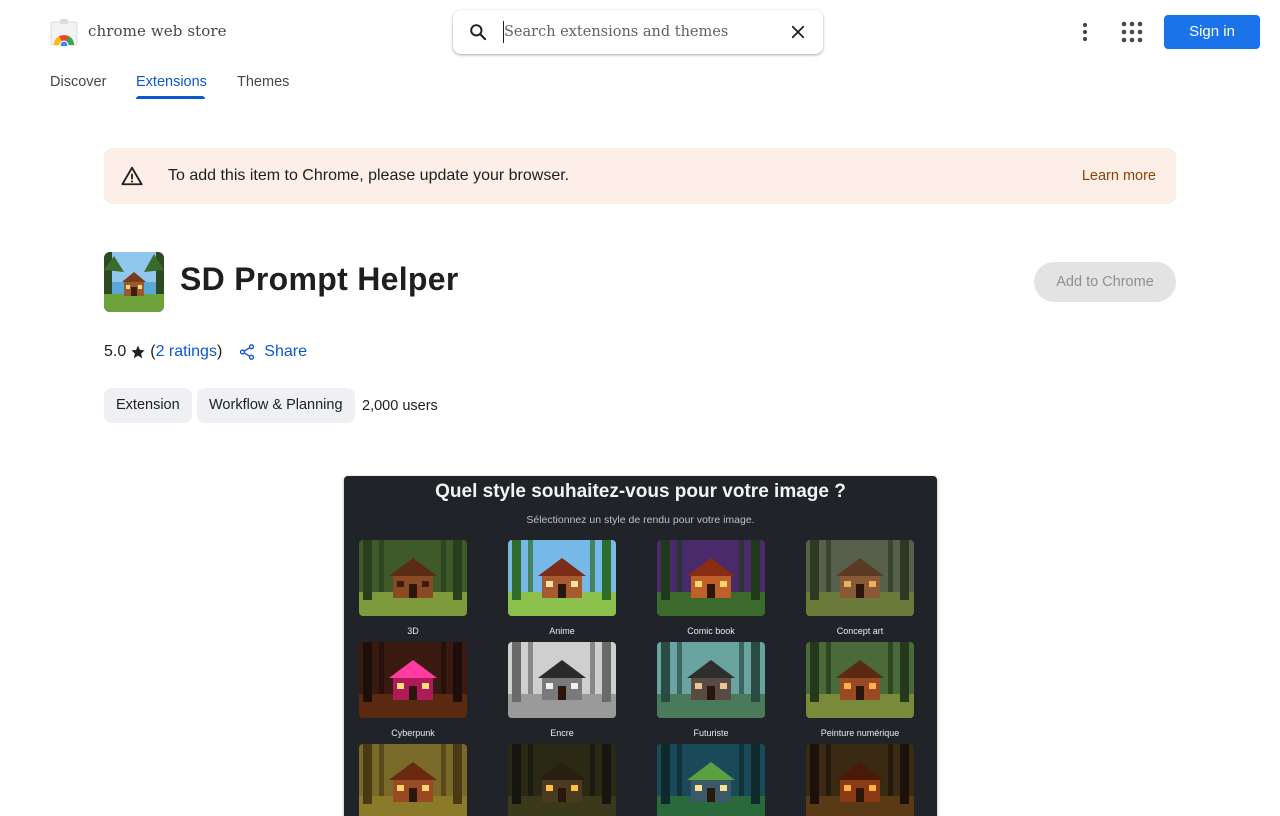  What do you see at coordinates (78, 82) in the screenshot?
I see `tab-discover: Discover` at bounding box center [78, 82].